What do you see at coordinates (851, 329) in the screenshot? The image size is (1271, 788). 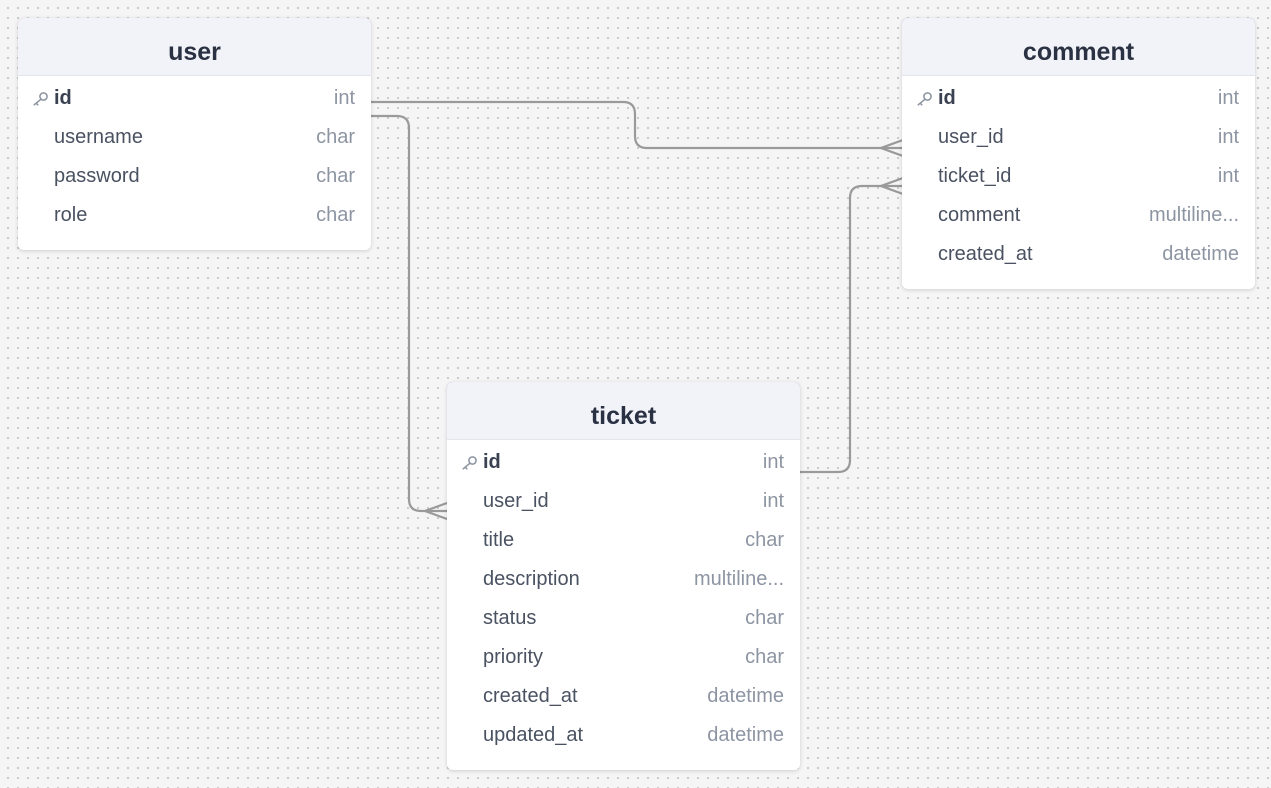 I see `connector-ticket-id-to-comment-ticket-id` at bounding box center [851, 329].